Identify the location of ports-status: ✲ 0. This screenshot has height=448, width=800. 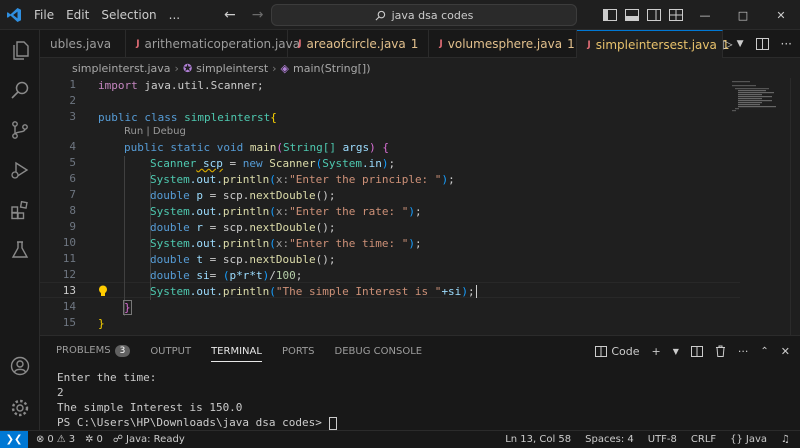
(94, 439).